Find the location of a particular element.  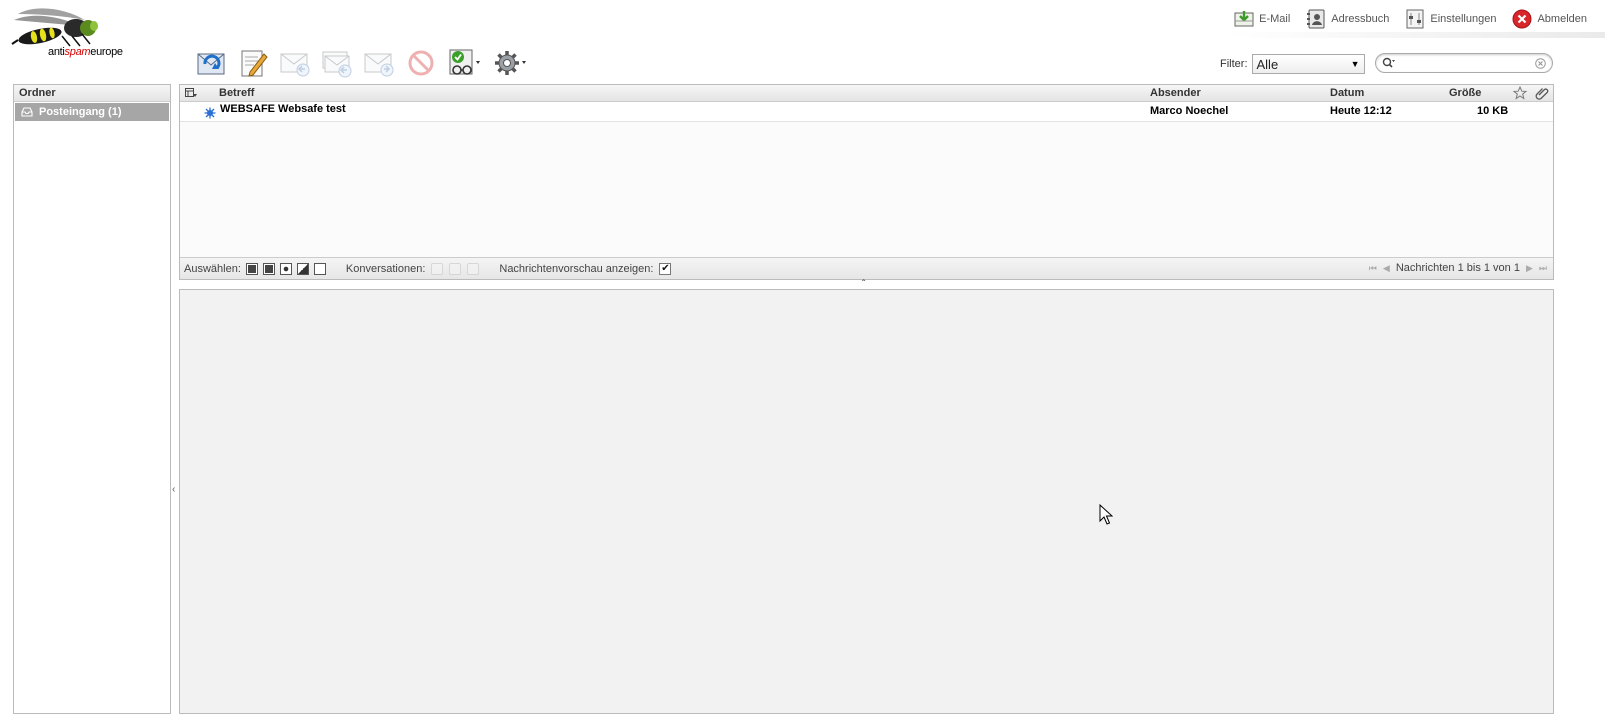

mouse-cursor-icon is located at coordinates (1106, 514).